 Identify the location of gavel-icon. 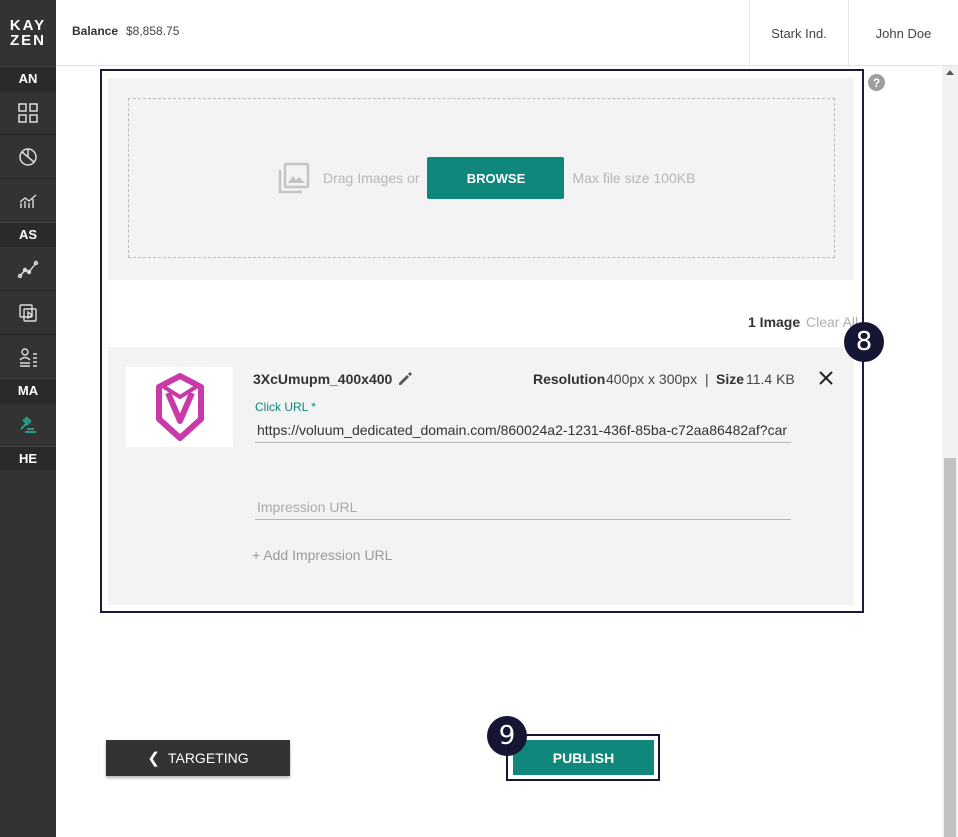
(28, 424).